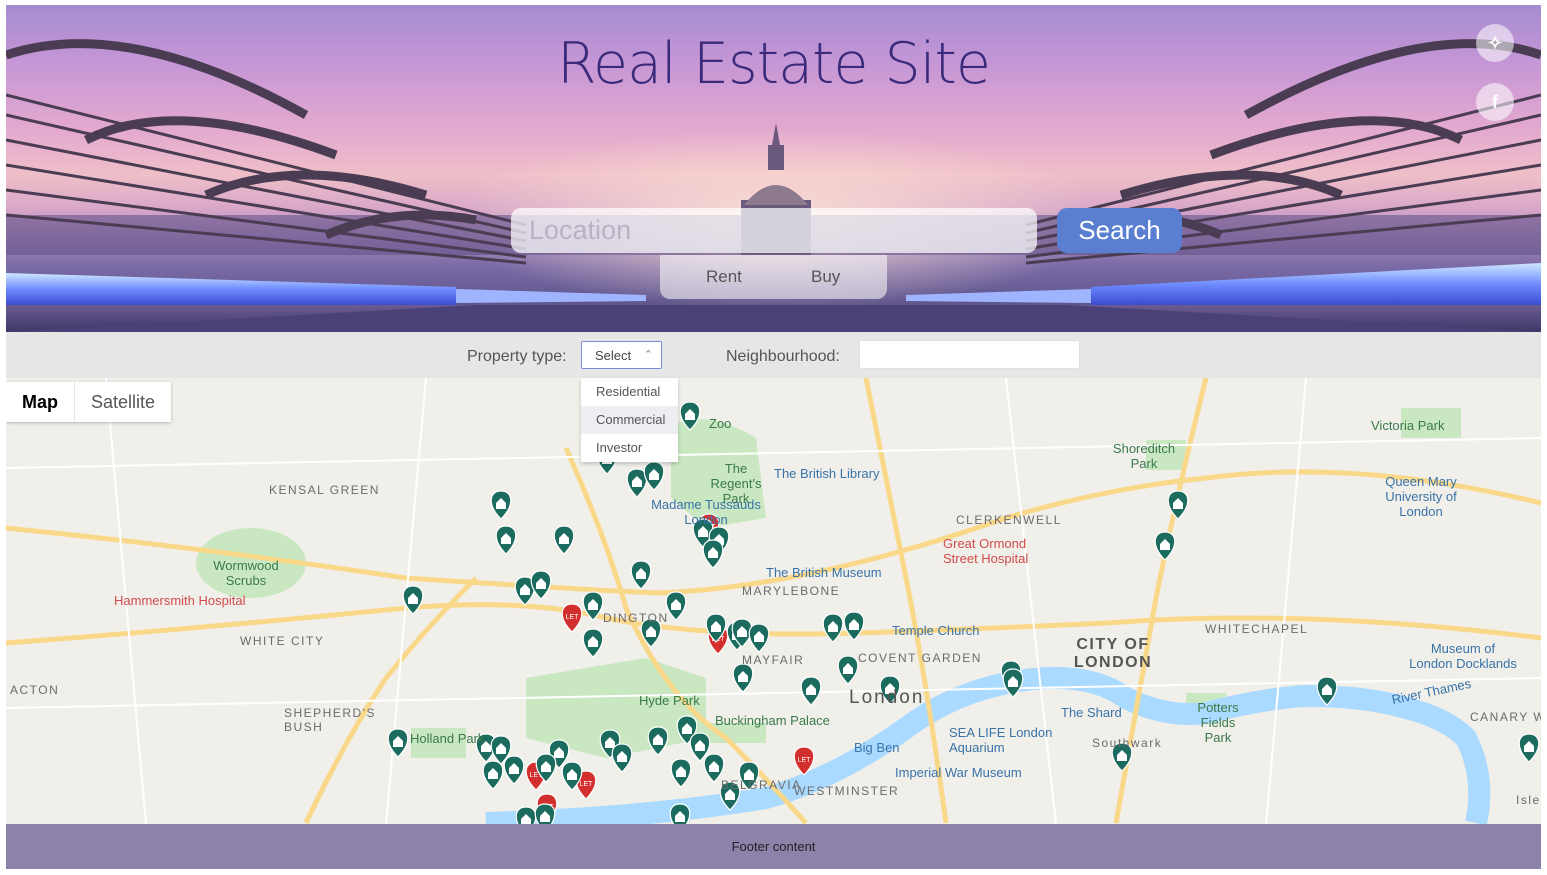  What do you see at coordinates (827, 473) in the screenshot?
I see `map-label: The British Library` at bounding box center [827, 473].